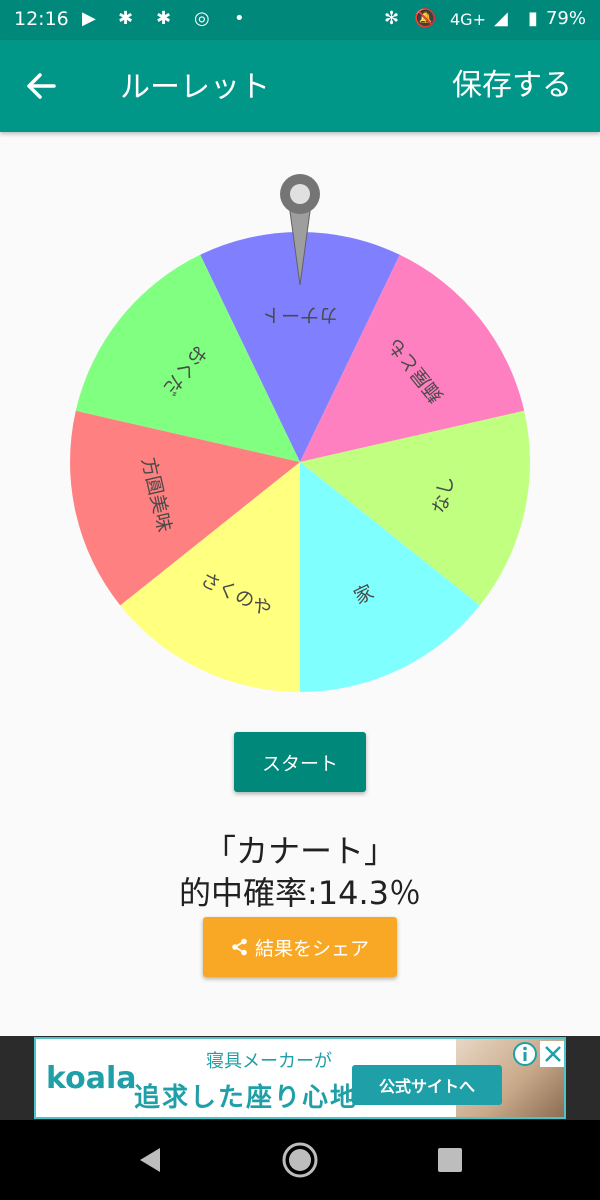 This screenshot has height=1200, width=600. Describe the element at coordinates (150, 1160) in the screenshot. I see `nav-back-icon` at that location.